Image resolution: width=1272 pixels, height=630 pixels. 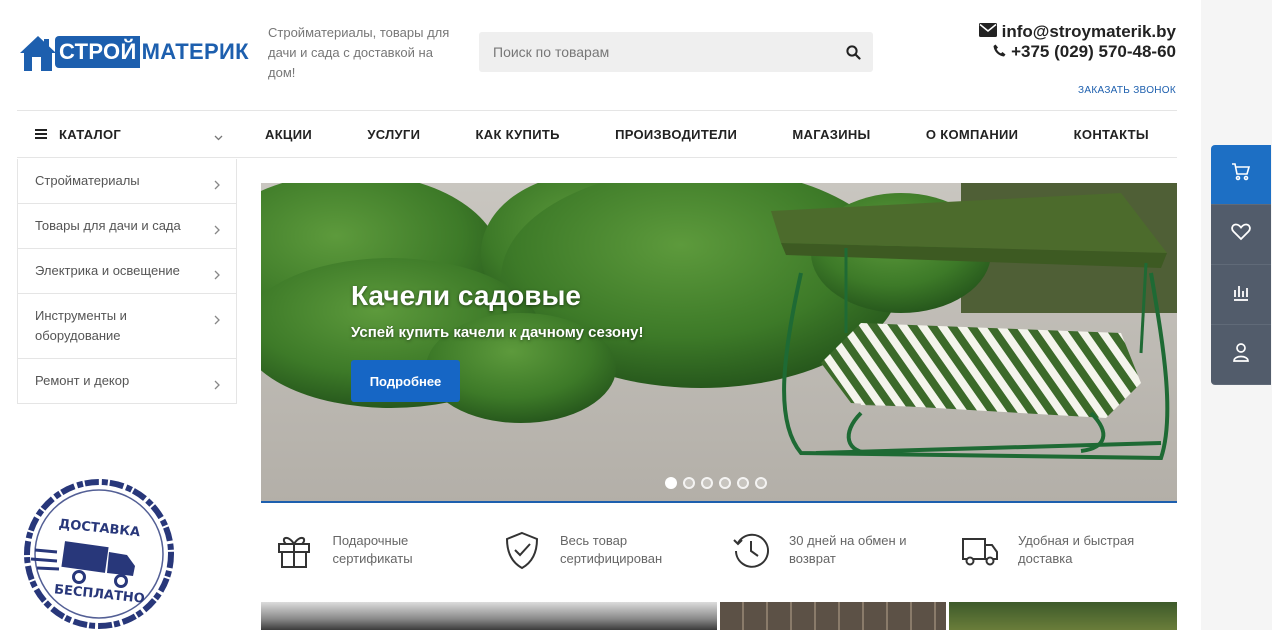 I want to click on compare-button, so click(x=1241, y=295).